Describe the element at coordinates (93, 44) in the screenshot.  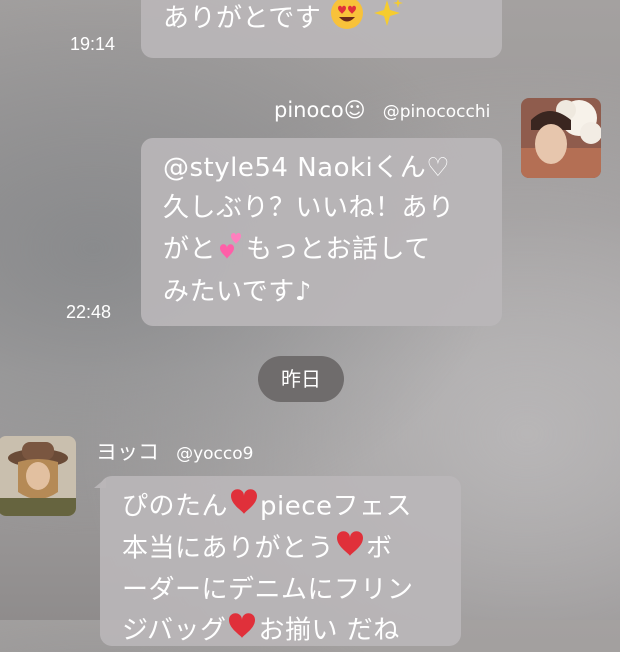
I see `message-time: 19:14` at that location.